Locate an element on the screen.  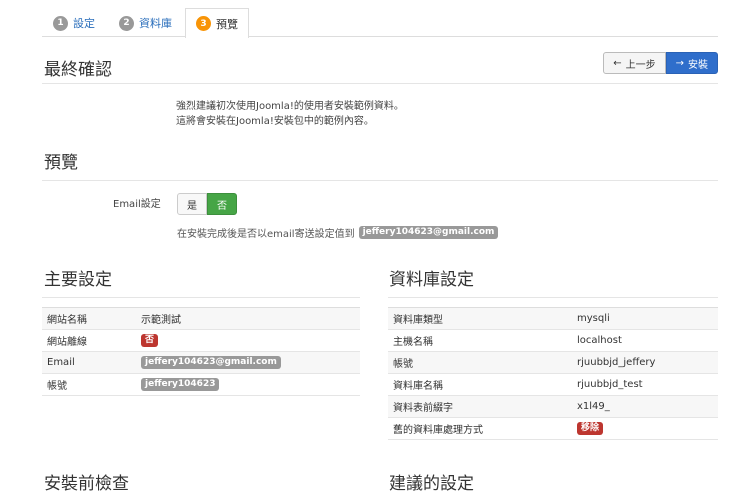
previous-button-label: 上一步 is located at coordinates (640, 65).